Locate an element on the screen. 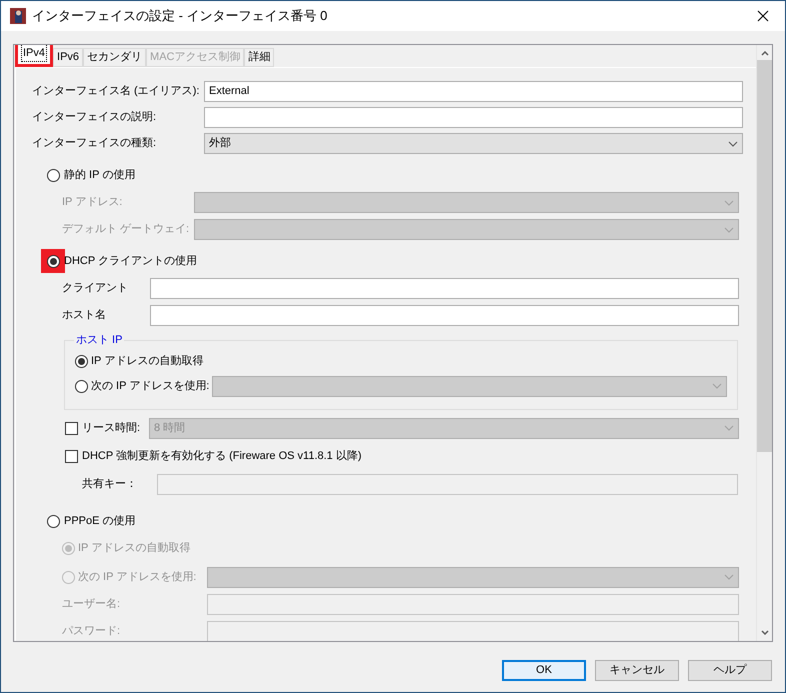 The image size is (786, 693). scrollbar is located at coordinates (764, 343).